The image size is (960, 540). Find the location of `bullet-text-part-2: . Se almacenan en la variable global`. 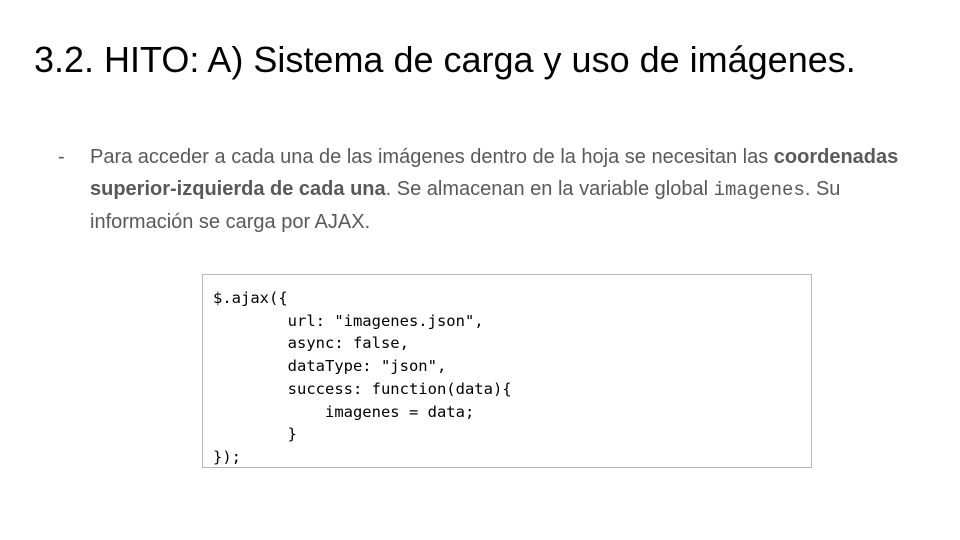

bullet-text-part-2: . Se almacenan en la variable global is located at coordinates (549, 189).